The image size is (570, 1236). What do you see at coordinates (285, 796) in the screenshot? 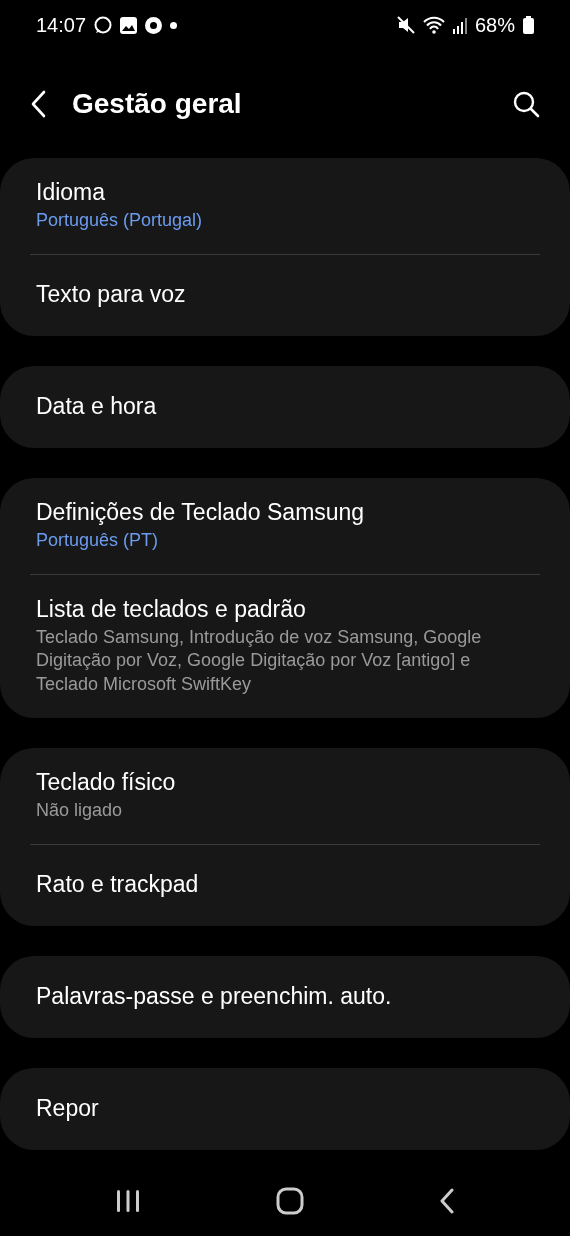
I see `settings-item: Teclado físico Não ligado` at bounding box center [285, 796].